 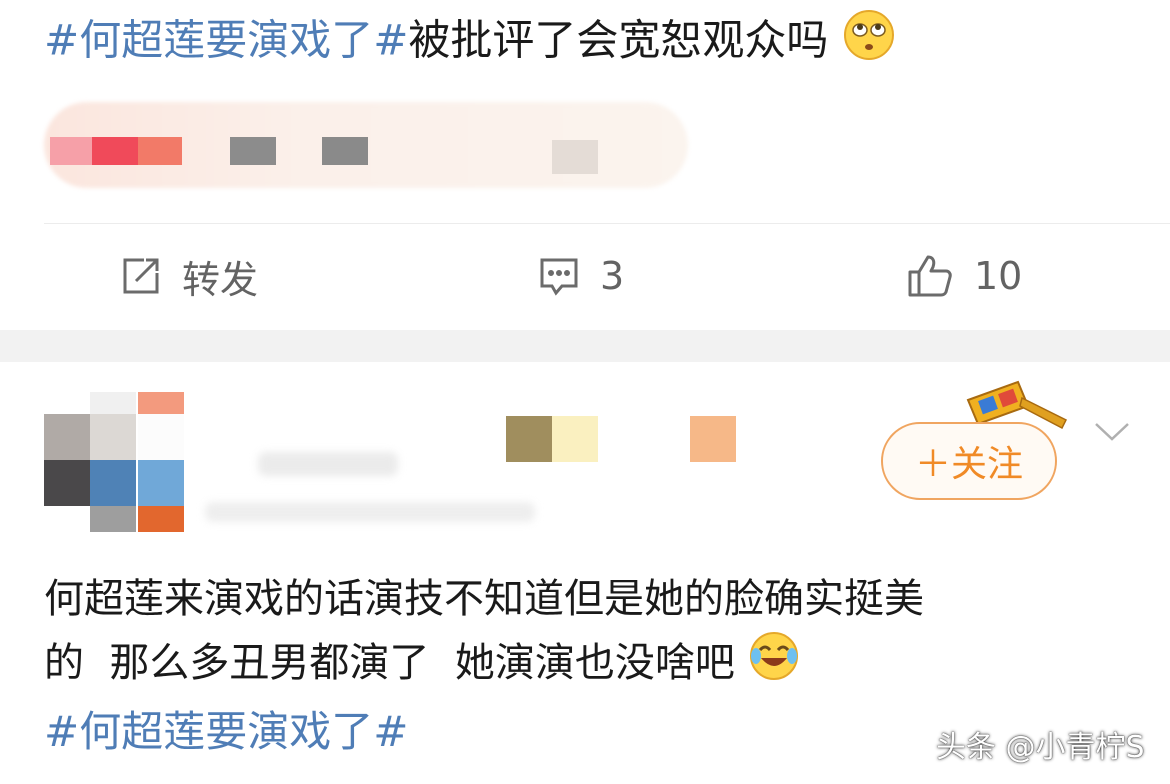 I want to click on section-separator, so click(x=585, y=346).